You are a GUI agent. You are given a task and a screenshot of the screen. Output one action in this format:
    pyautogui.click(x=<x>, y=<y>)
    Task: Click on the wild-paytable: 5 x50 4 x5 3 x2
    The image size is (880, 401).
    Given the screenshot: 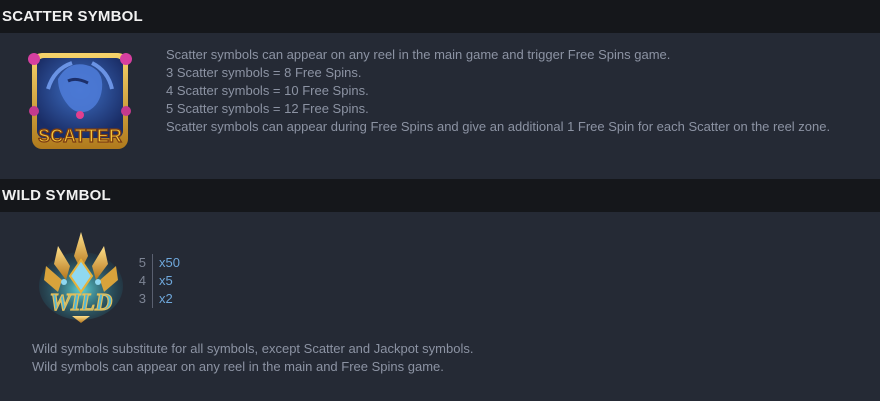 What is the action you would take?
    pyautogui.click(x=157, y=281)
    